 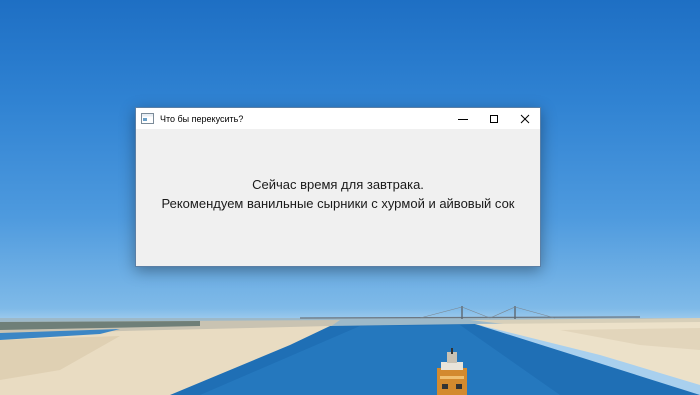 I want to click on window-controls, so click(x=493, y=118).